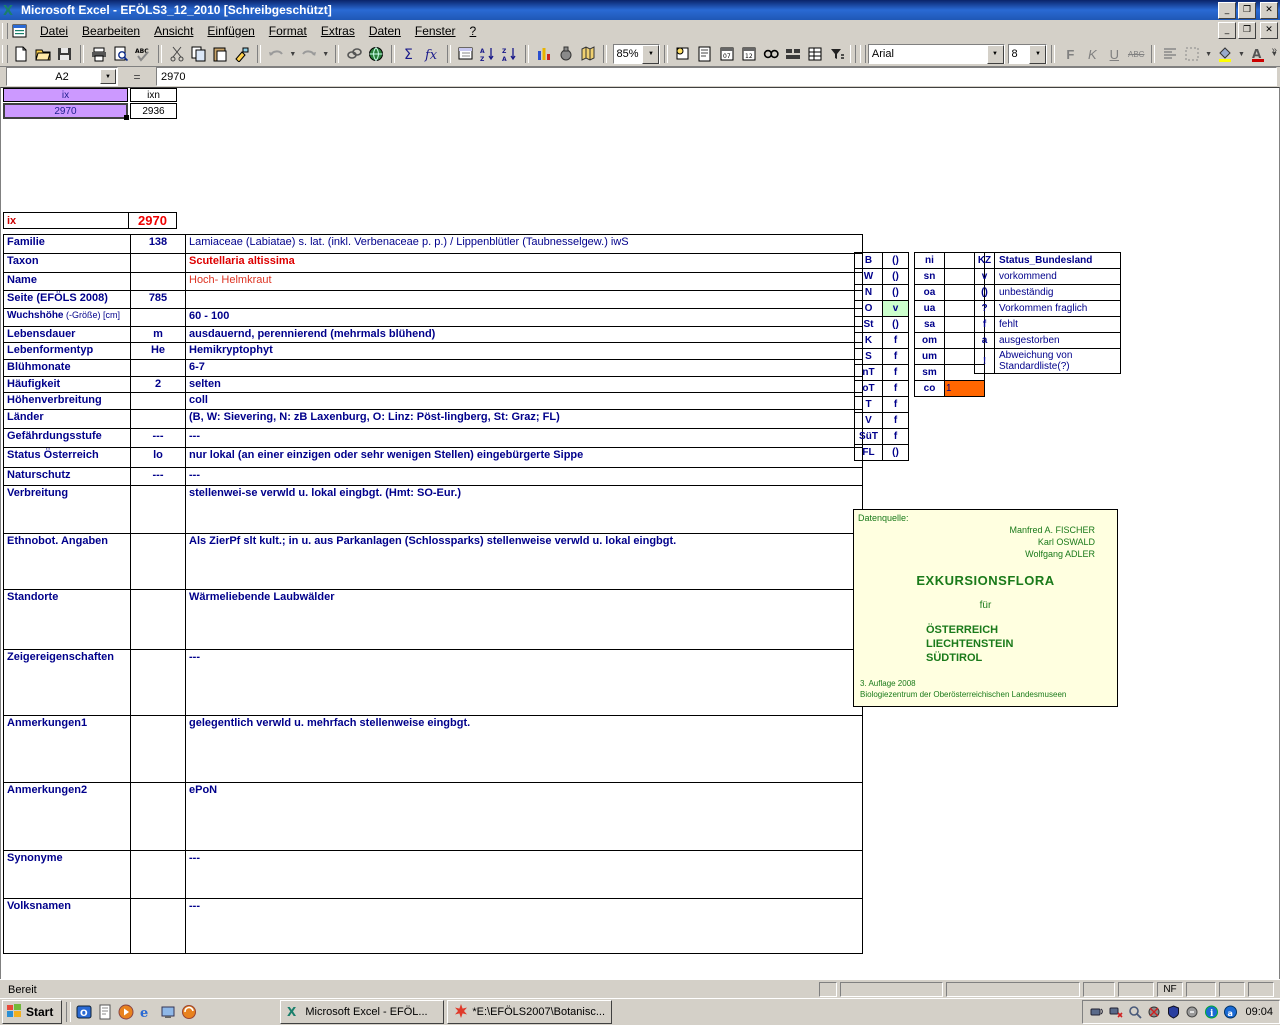  Describe the element at coordinates (524, 619) in the screenshot. I see `row-value: Wärmeliebende Laubwälder` at that location.